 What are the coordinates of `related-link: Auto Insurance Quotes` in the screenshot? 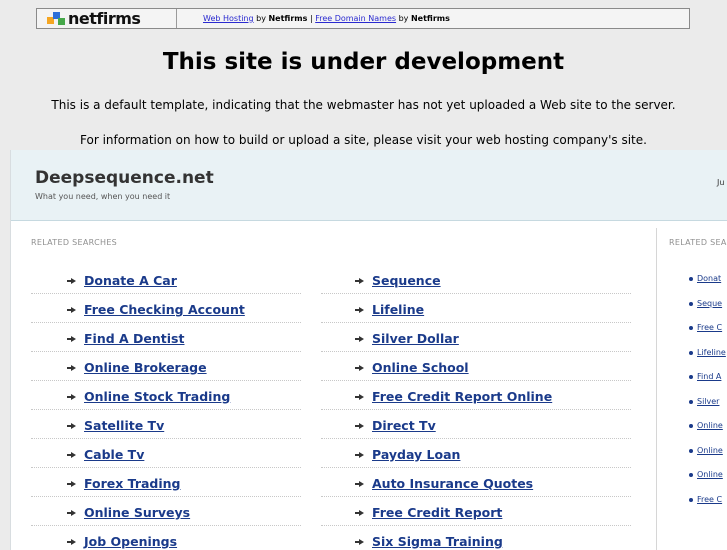 It's located at (452, 483).